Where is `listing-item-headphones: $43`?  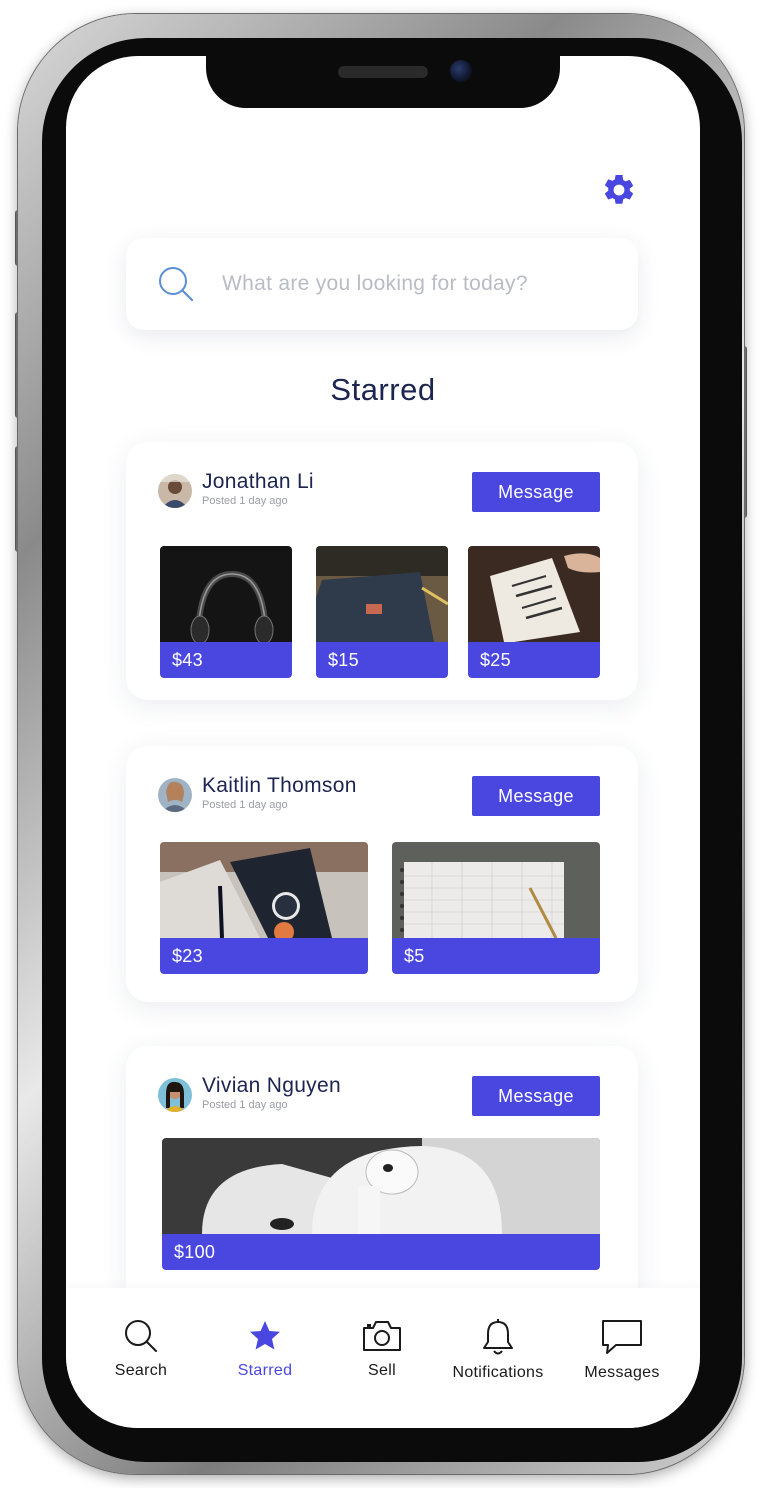
listing-item-headphones: $43 is located at coordinates (226, 612).